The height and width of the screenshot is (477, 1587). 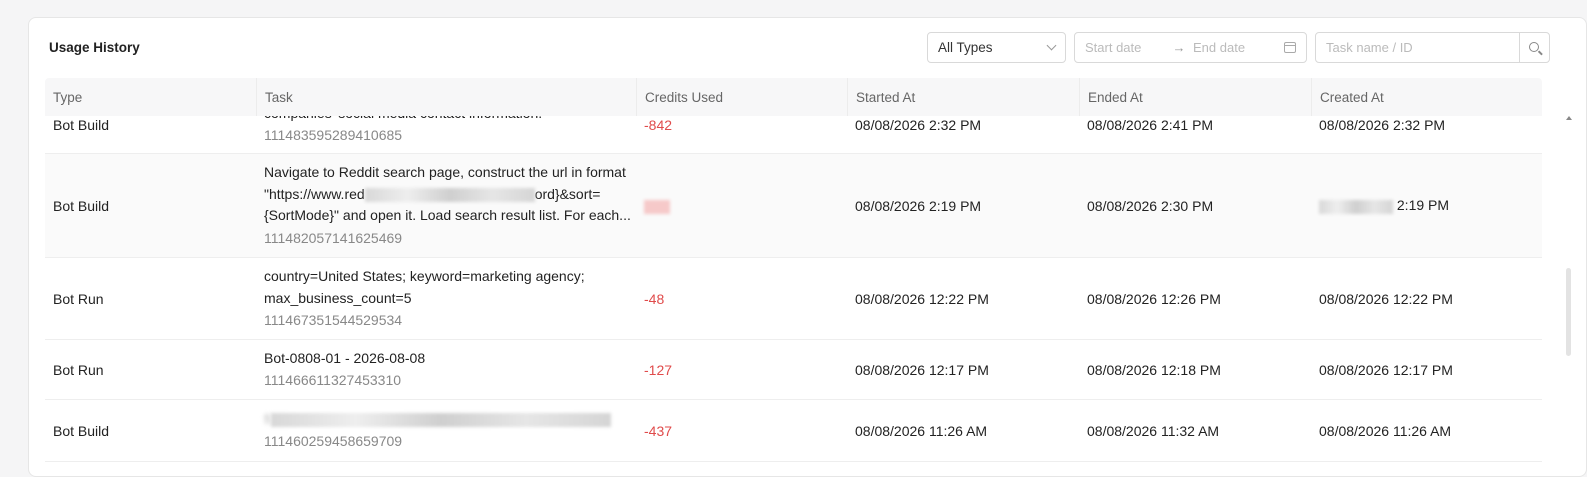 What do you see at coordinates (1386, 298) in the screenshot?
I see `row-created: 08/08/2026 12:22 PM` at bounding box center [1386, 298].